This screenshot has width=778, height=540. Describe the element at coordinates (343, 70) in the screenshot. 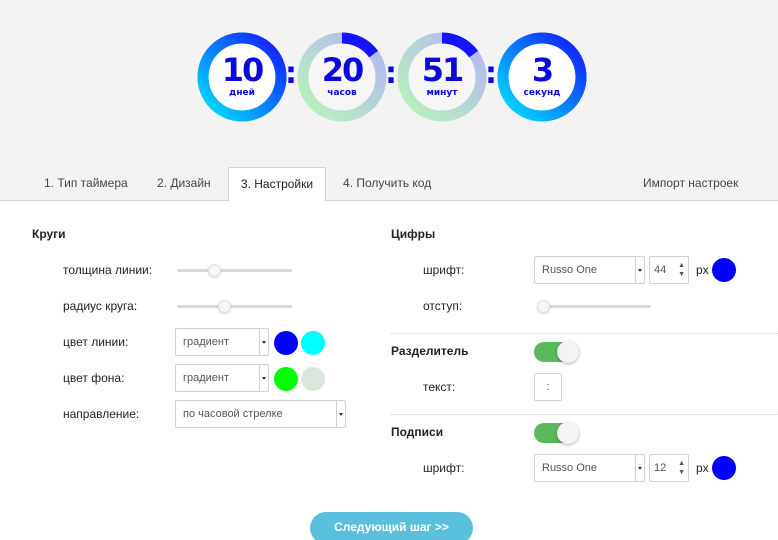

I see `hours-value: 20` at that location.